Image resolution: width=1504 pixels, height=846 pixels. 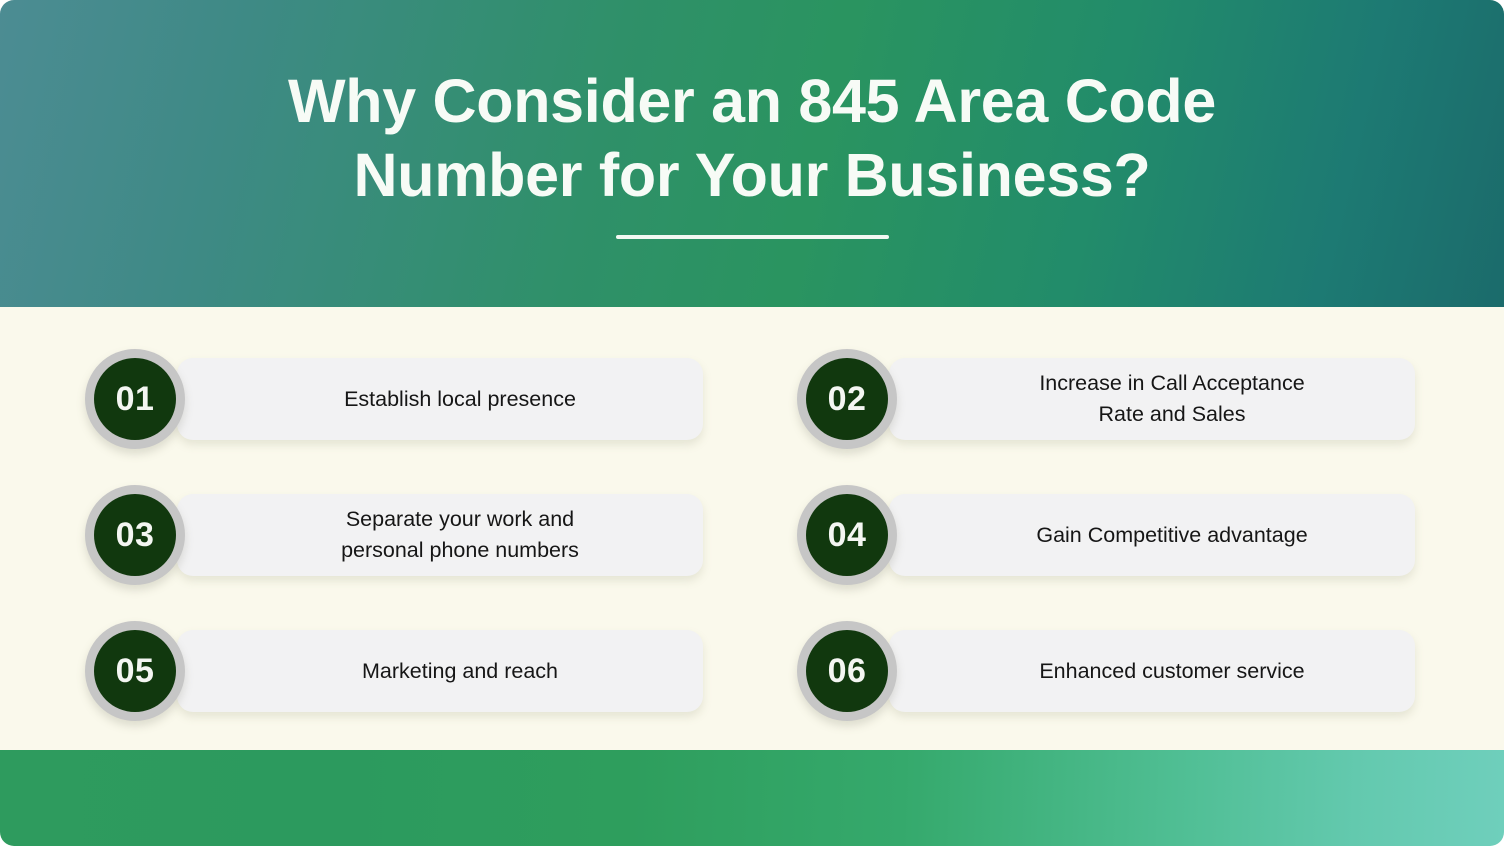 I want to click on number-badge-inner: 05, so click(x=135, y=671).